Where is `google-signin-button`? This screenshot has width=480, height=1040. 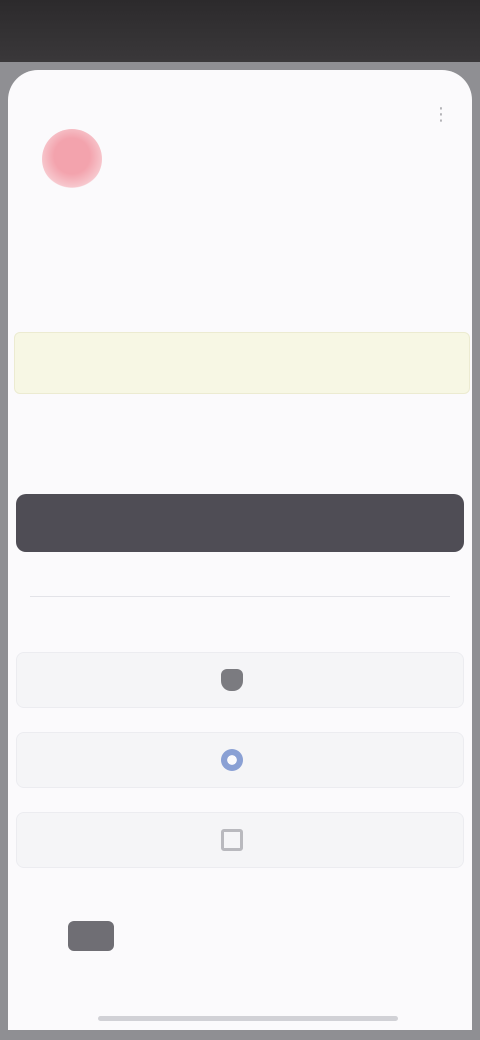
google-signin-button is located at coordinates (240, 760).